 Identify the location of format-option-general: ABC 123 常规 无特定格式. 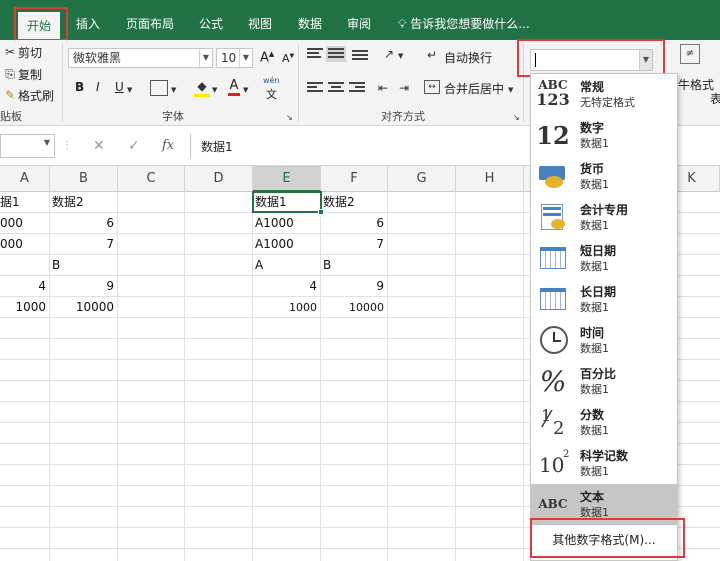
(604, 94).